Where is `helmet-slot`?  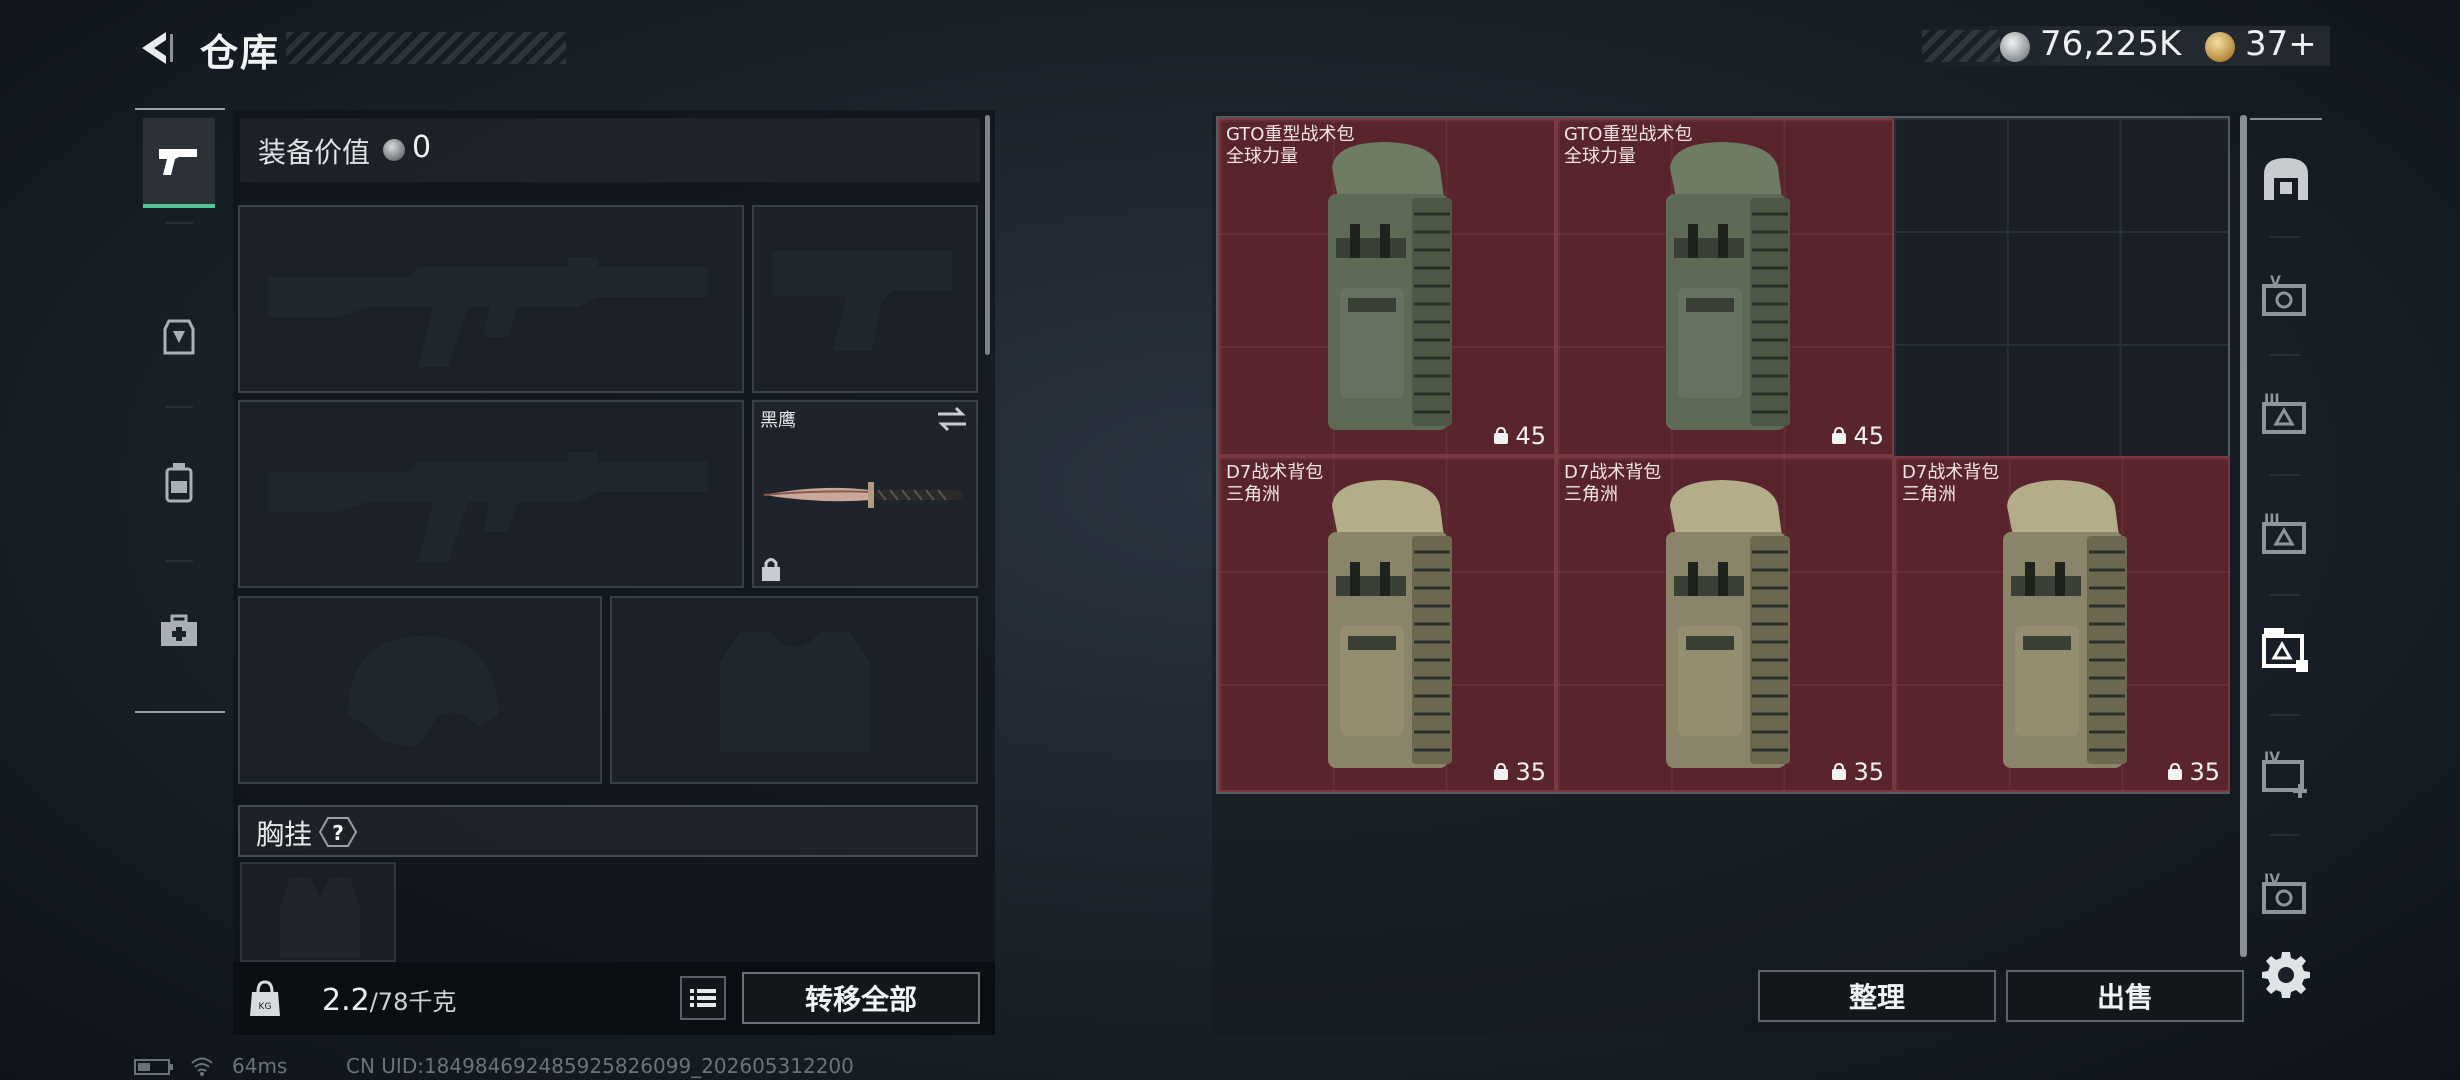 helmet-slot is located at coordinates (420, 690).